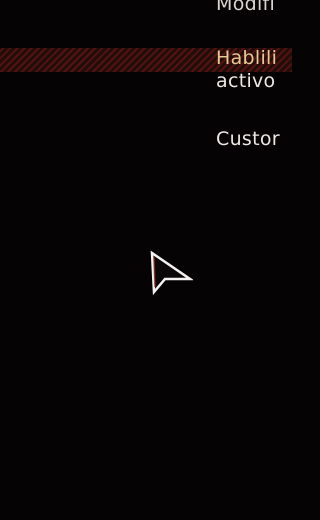 This screenshot has height=520, width=320. I want to click on menu-item-custom: Custor, so click(248, 139).